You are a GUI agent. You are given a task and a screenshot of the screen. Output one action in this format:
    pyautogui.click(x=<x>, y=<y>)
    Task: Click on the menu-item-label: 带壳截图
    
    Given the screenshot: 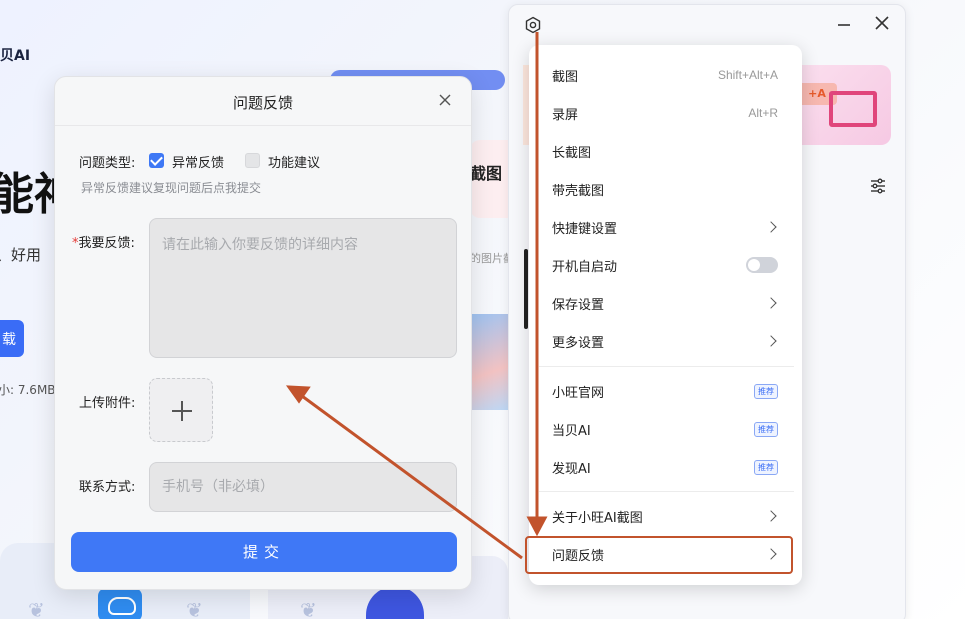 What is the action you would take?
    pyautogui.click(x=578, y=191)
    